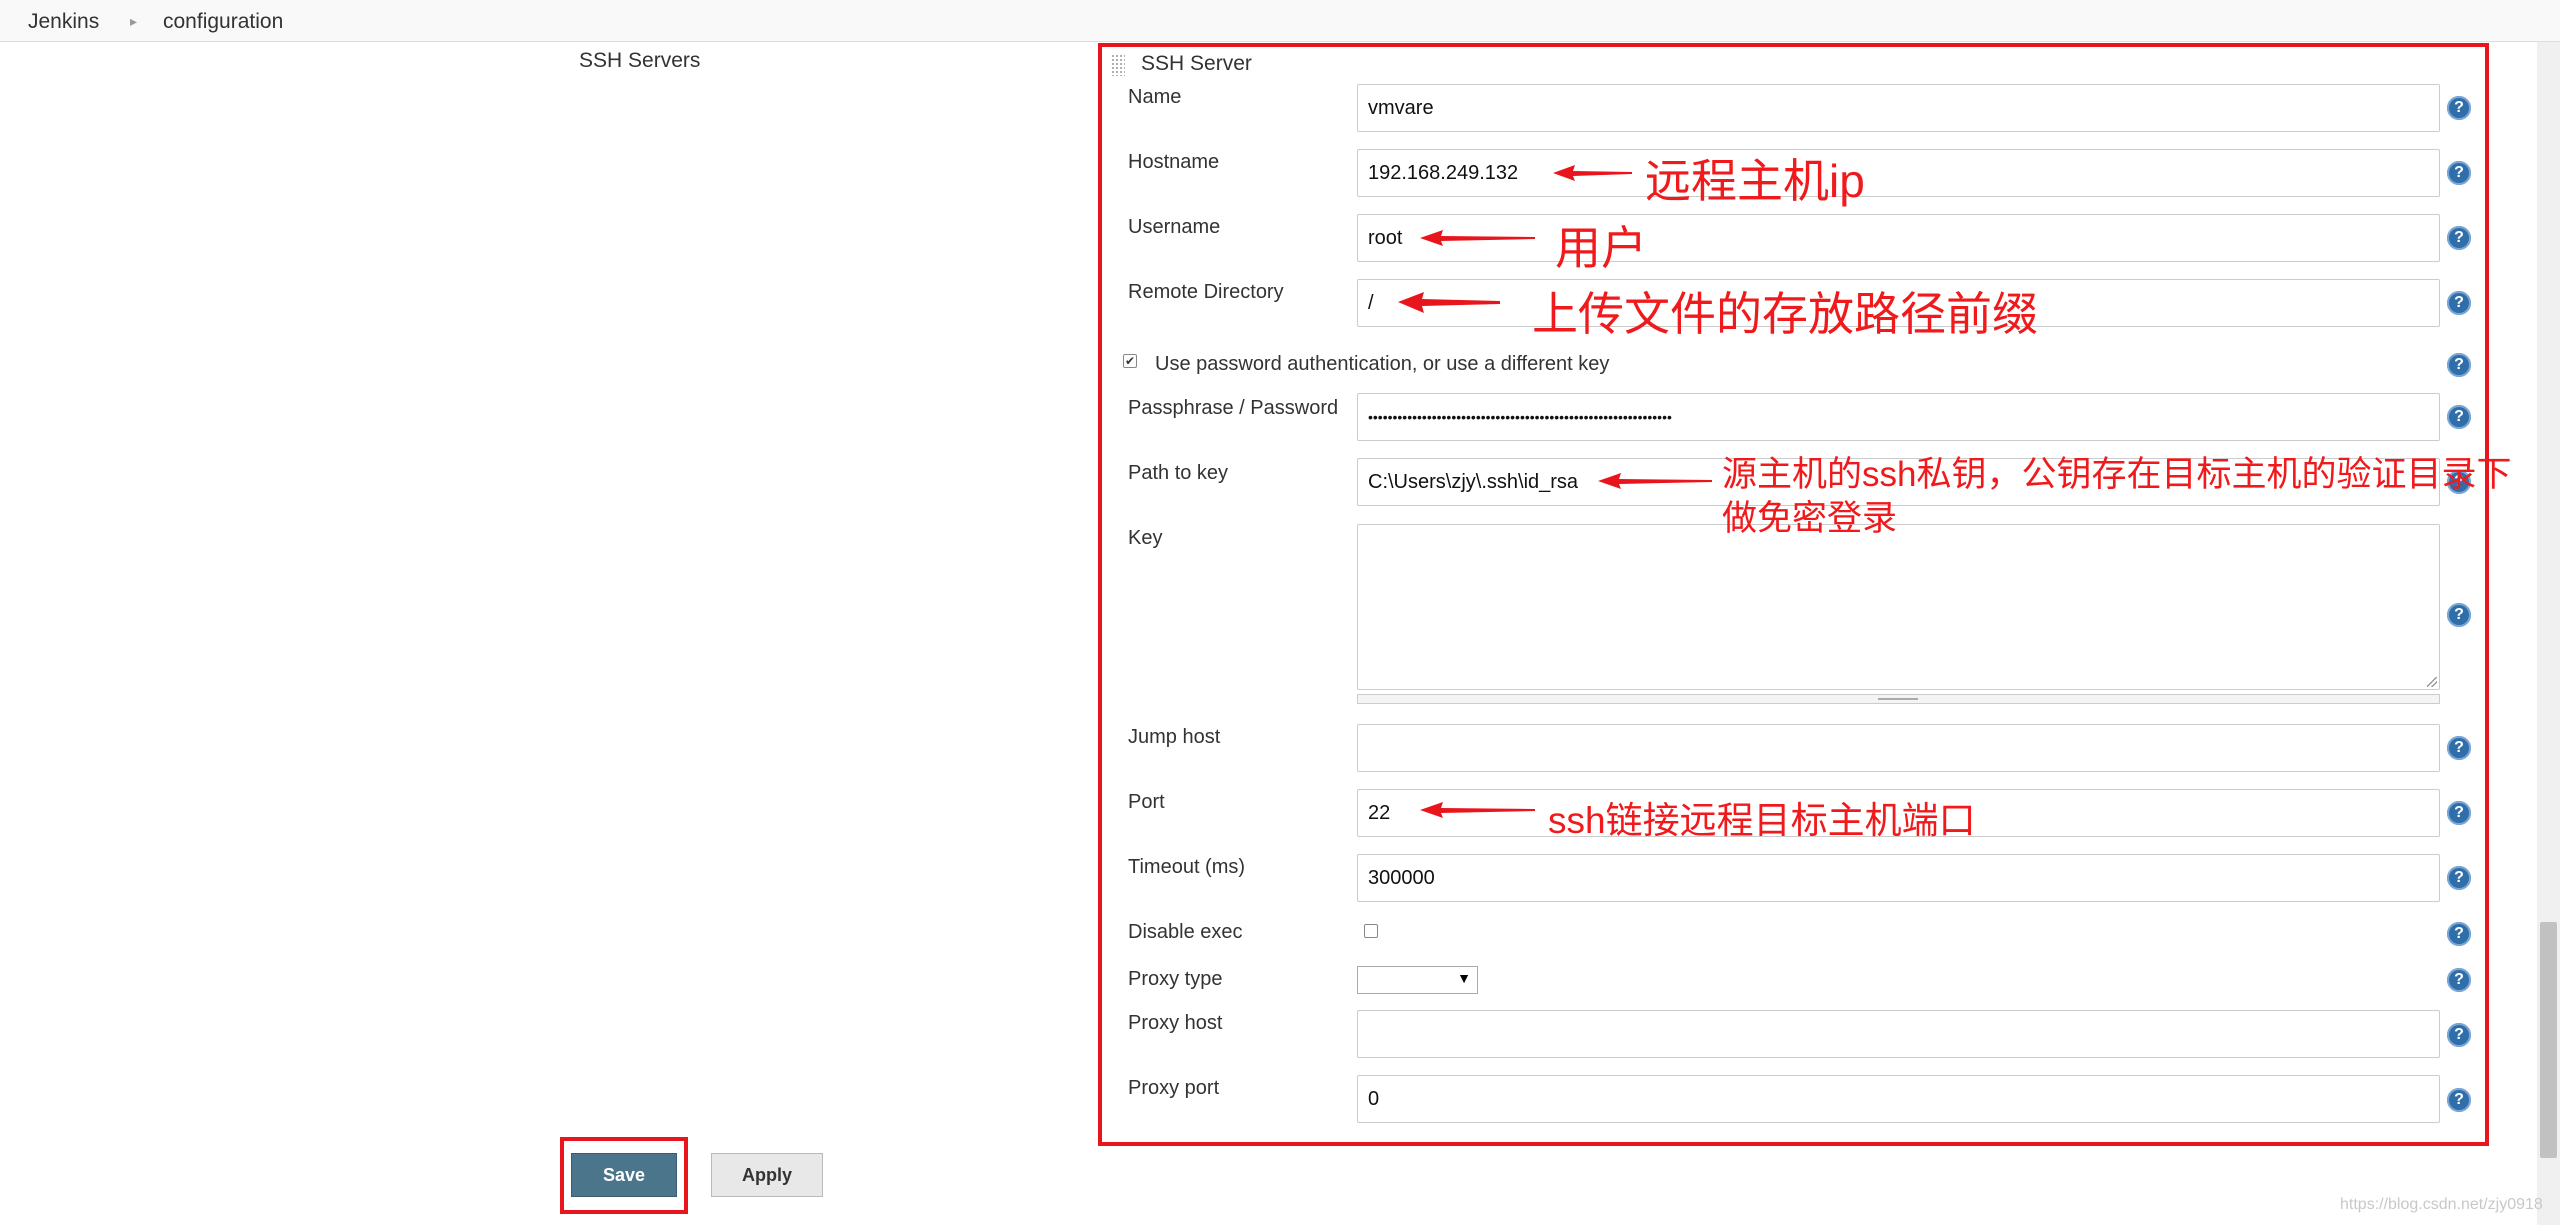  I want to click on section-title-ssh-servers: SSH Servers, so click(640, 60).